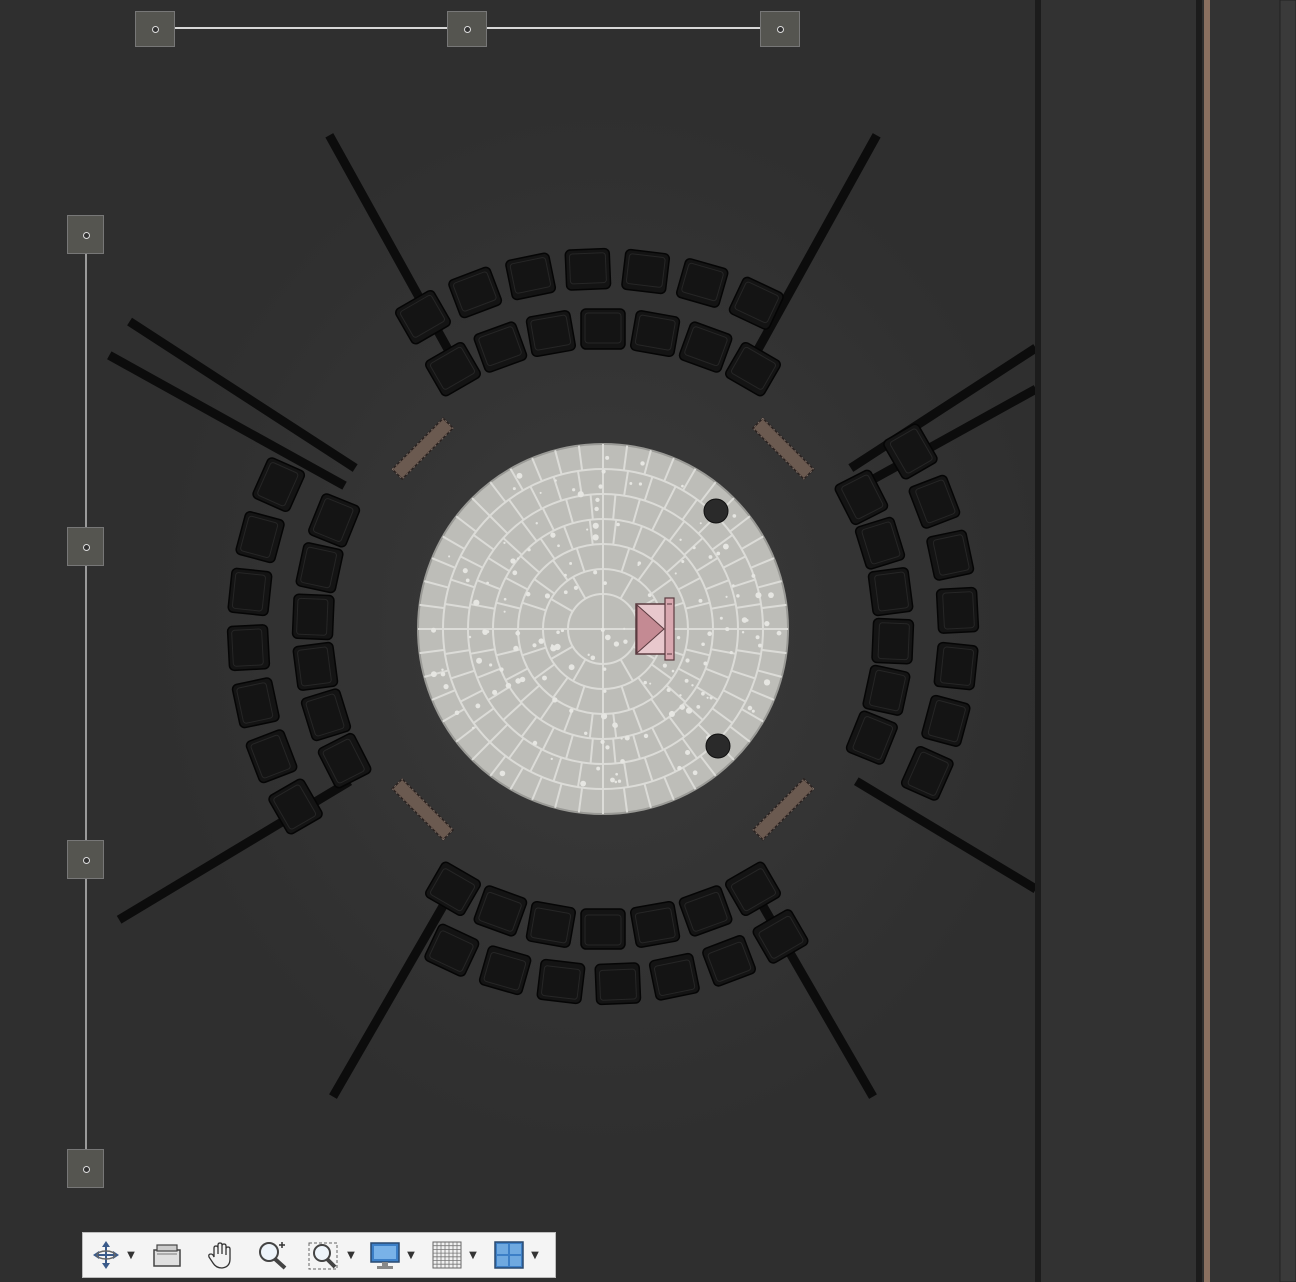  What do you see at coordinates (85, 546) in the screenshot?
I see `grip-handle-left-upper` at bounding box center [85, 546].